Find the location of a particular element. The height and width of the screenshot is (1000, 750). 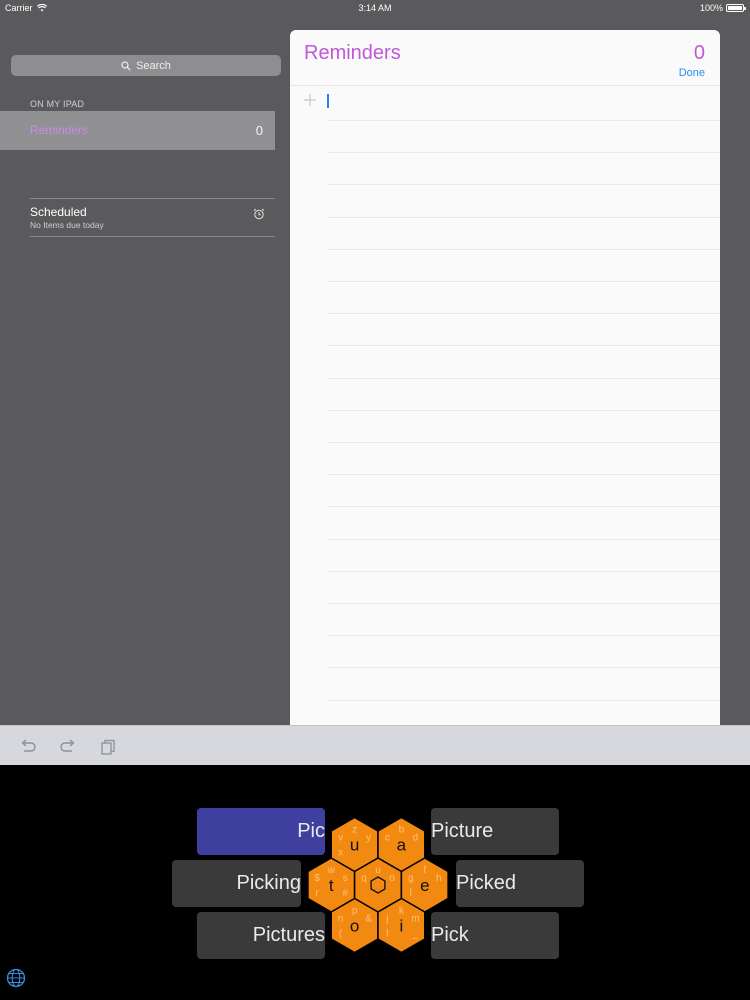

hex-key-alt-char: y is located at coordinates (368, 838).